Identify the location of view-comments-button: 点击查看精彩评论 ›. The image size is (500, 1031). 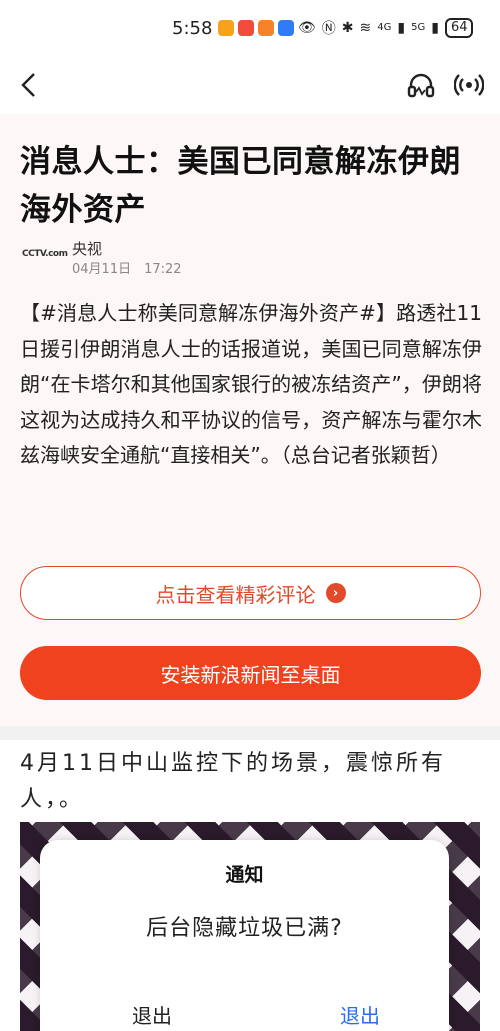
(250, 593).